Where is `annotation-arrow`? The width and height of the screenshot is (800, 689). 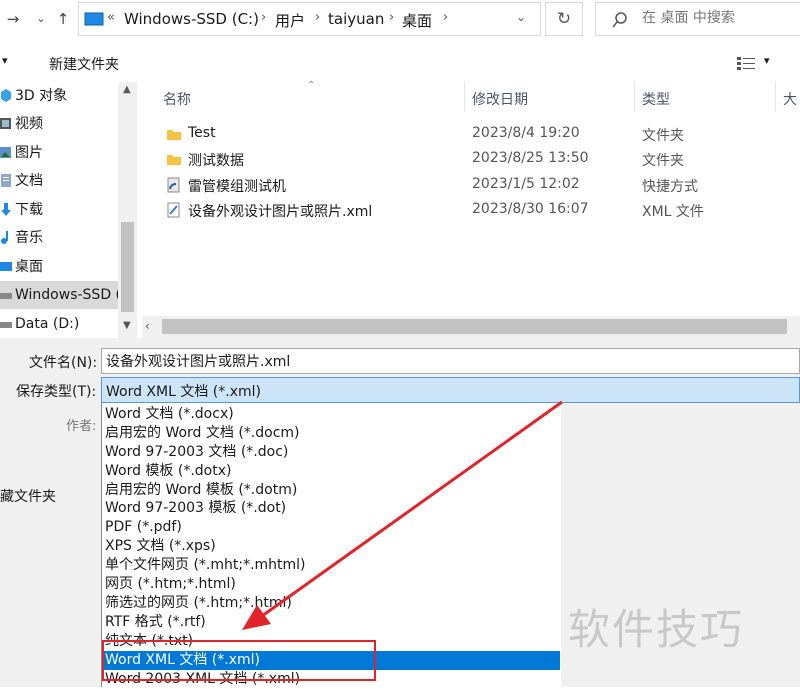
annotation-arrow is located at coordinates (402, 515).